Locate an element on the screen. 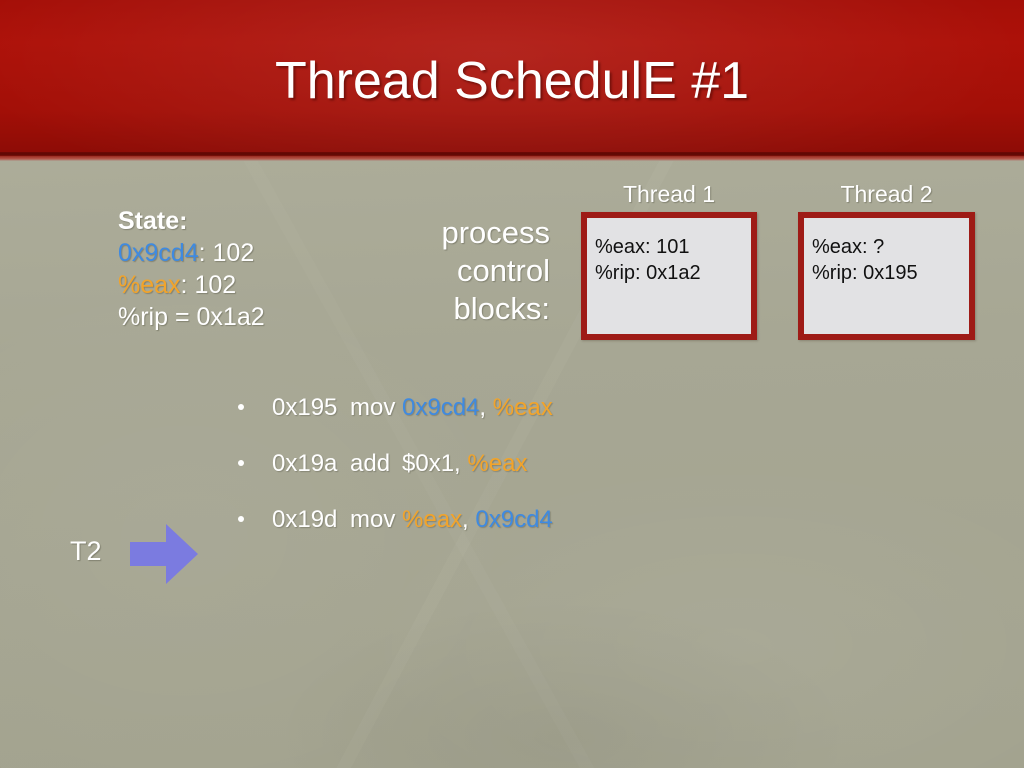  pcb-label-line-3: blocks: is located at coordinates (501, 308).